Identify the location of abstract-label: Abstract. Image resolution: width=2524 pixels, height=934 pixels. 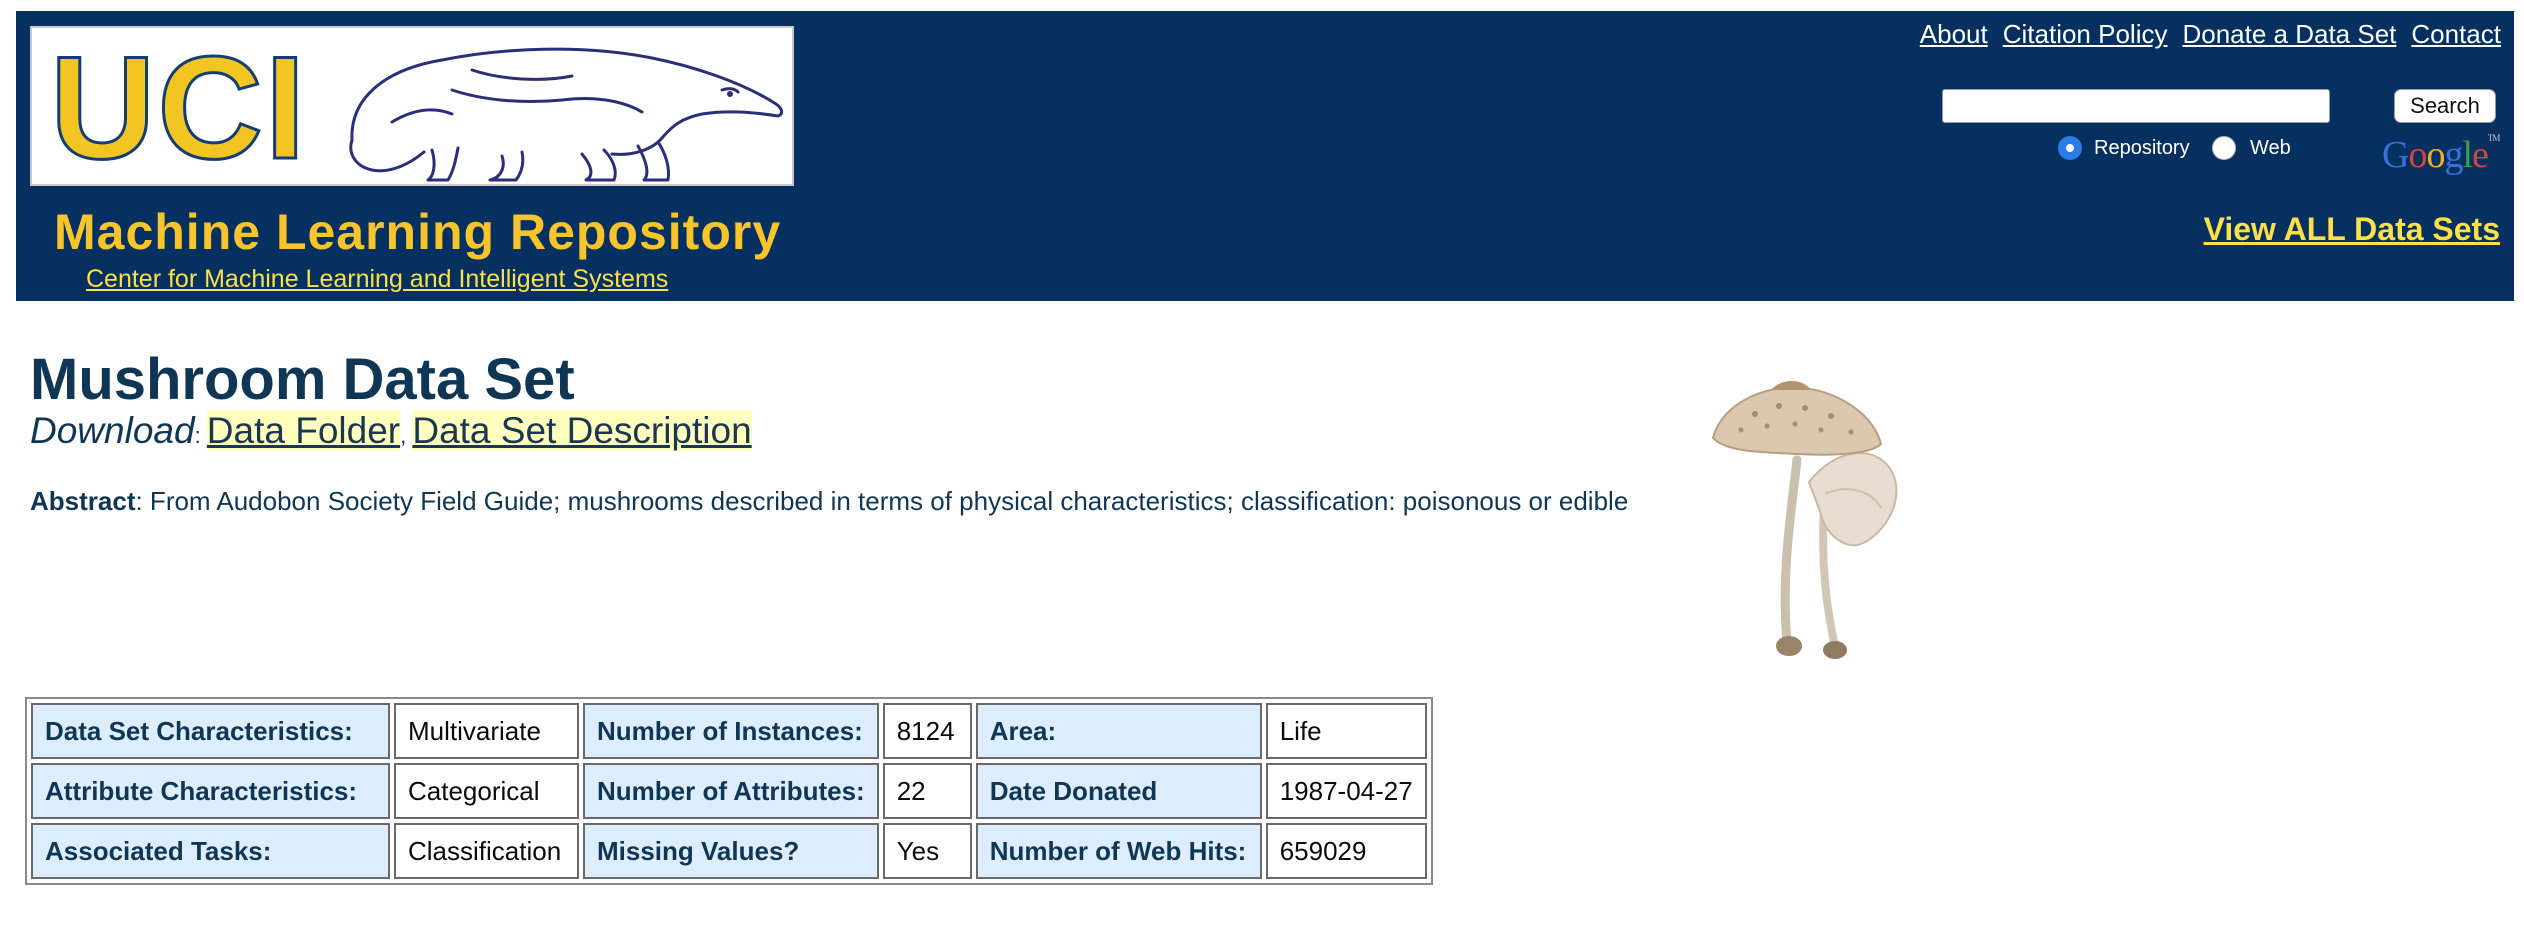
(83, 501).